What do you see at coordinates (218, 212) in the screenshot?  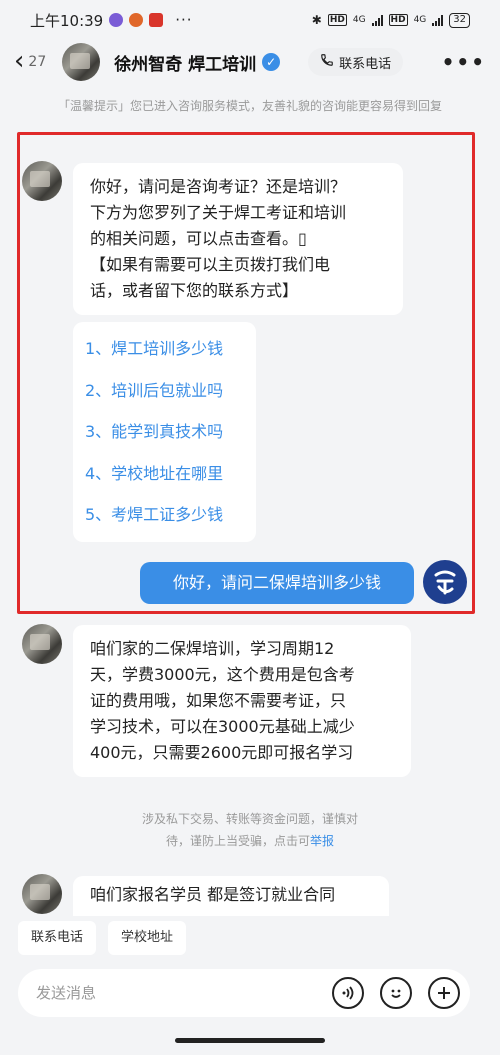 I see `message-line: 下方为您罗列了关于焊工考证和培训` at bounding box center [218, 212].